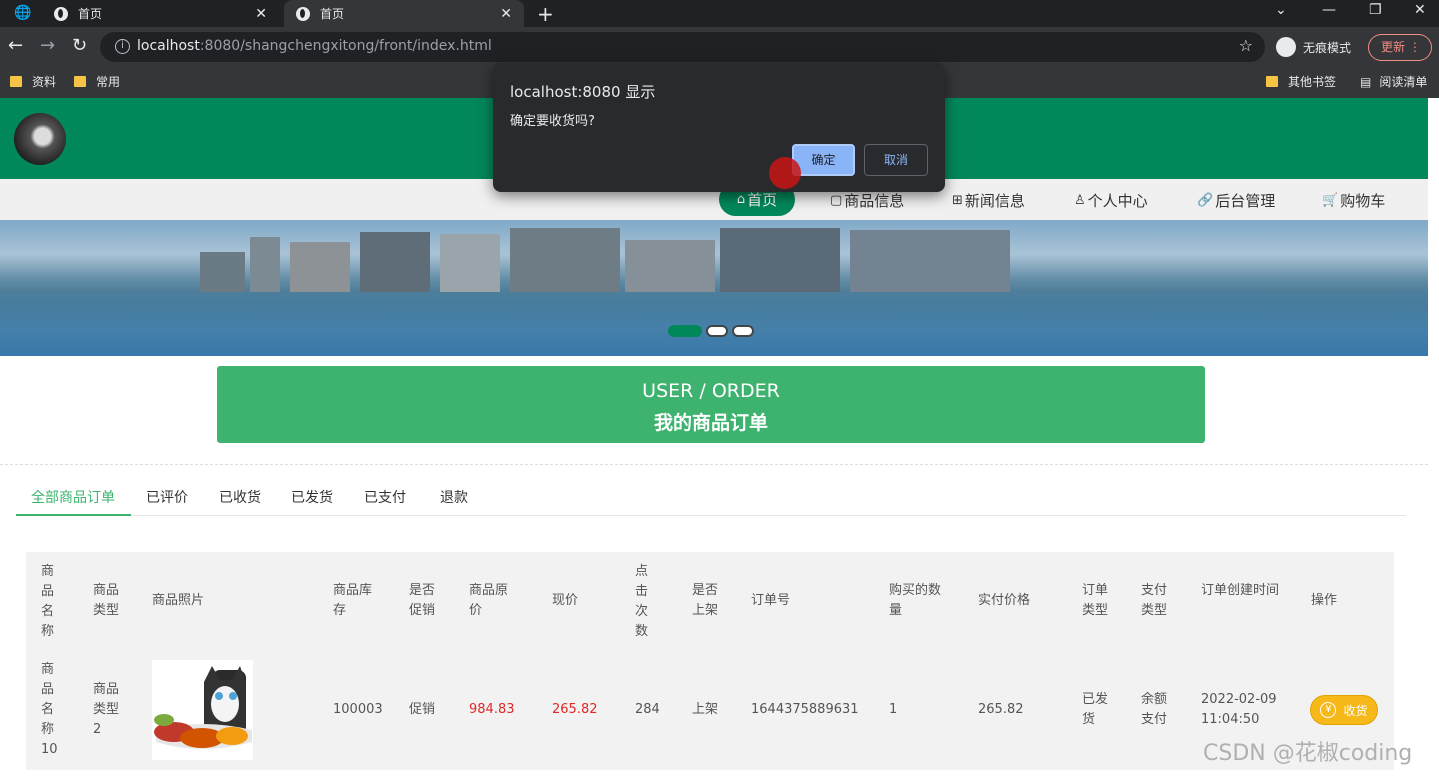 This screenshot has height=777, width=1439. I want to click on banner-water, so click(714, 324).